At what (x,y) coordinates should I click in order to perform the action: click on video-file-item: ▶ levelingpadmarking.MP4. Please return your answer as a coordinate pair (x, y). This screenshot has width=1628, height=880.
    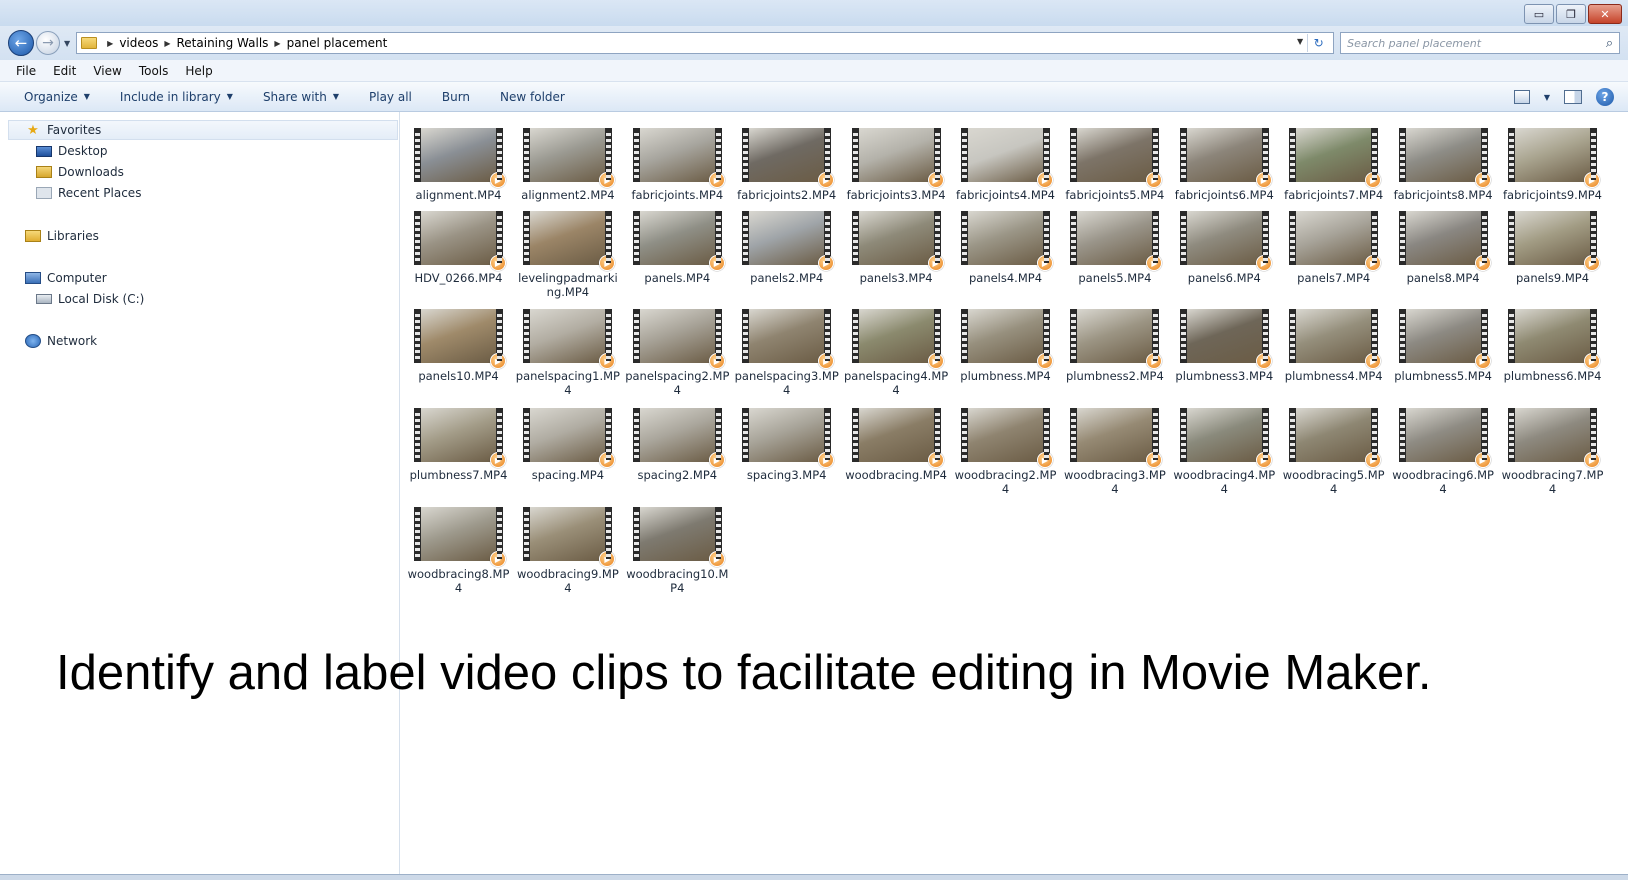
    Looking at the image, I should click on (567, 250).